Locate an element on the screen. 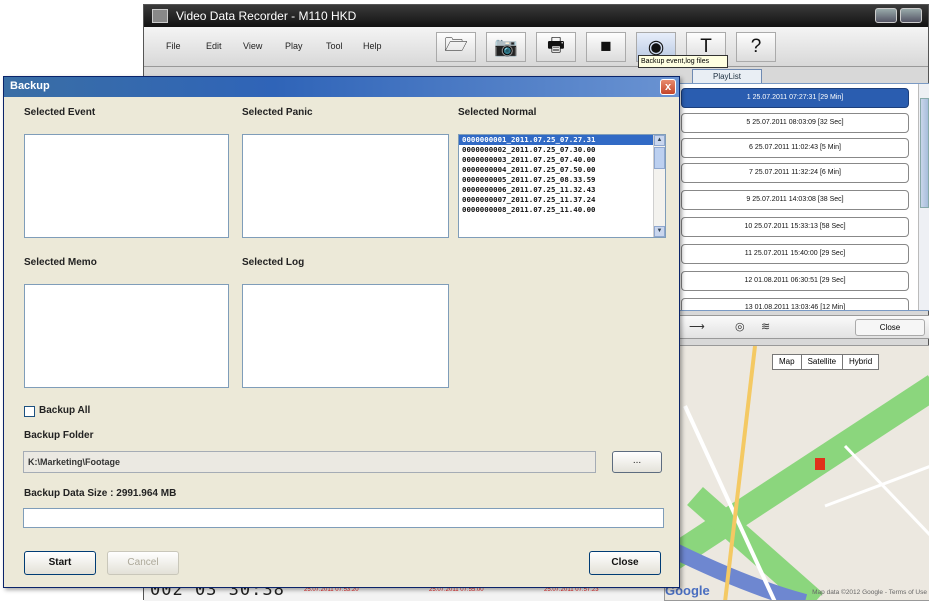 Image resolution: width=929 pixels, height=601 pixels. backup-tooltip: Backup event,log files is located at coordinates (683, 61).